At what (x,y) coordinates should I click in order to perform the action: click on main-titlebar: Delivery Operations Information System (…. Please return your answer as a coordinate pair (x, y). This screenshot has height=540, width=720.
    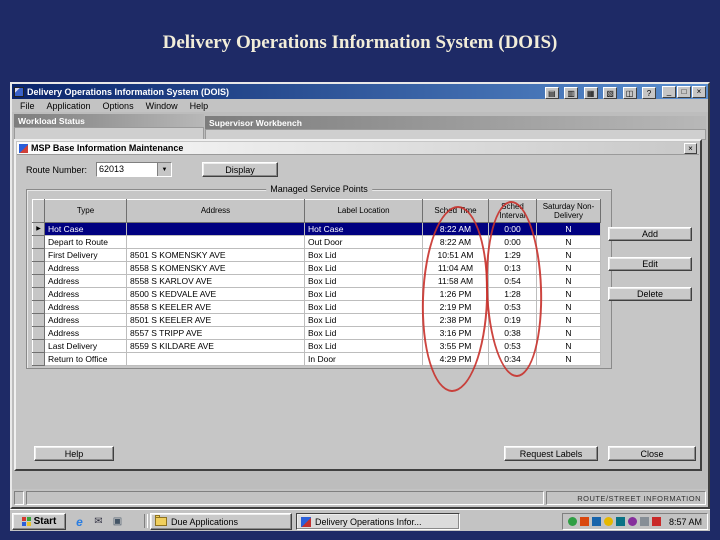
    Looking at the image, I should click on (360, 91).